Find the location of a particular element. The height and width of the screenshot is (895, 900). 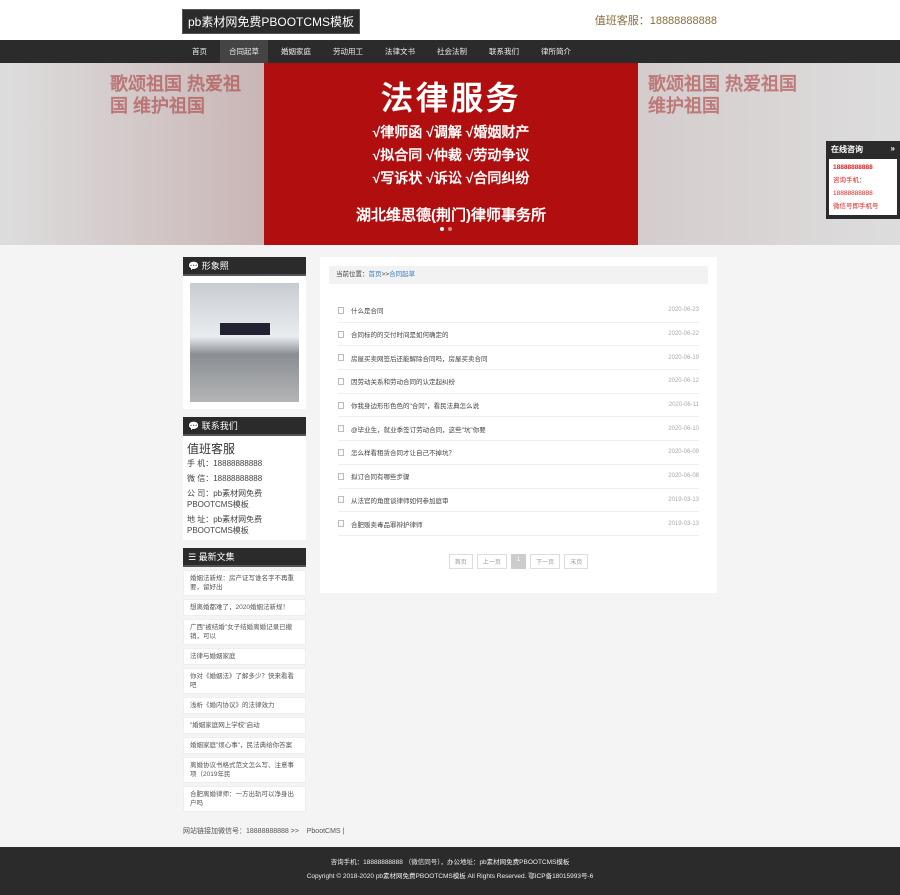

article-date: 2020-06-11 is located at coordinates (683, 405).